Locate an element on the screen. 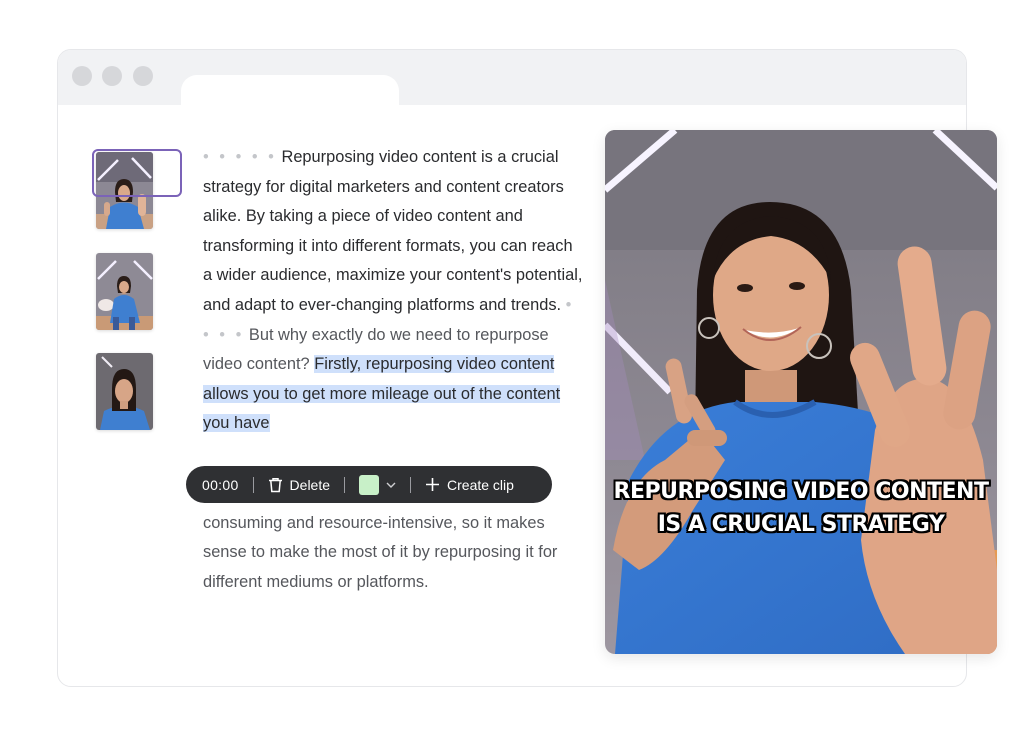 The height and width of the screenshot is (751, 1024). title-bar is located at coordinates (512, 78).